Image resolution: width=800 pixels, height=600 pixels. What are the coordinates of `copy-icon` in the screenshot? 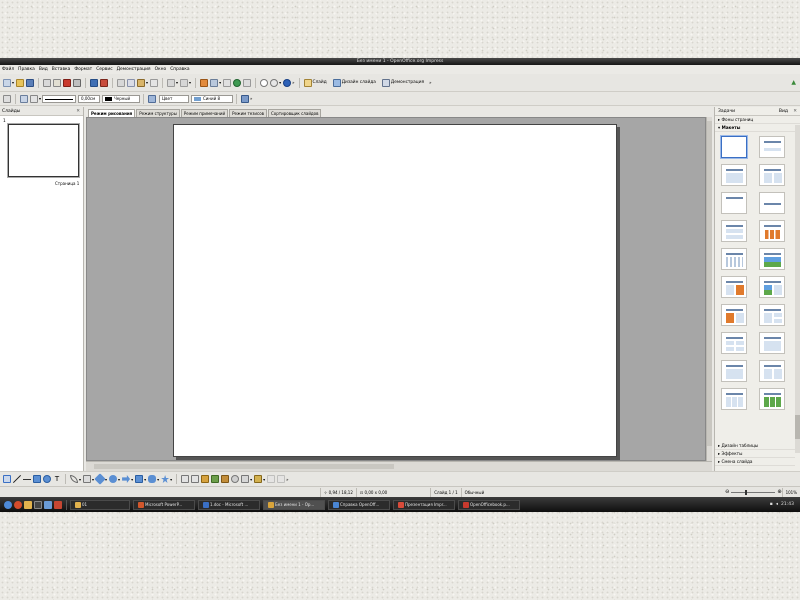 It's located at (131, 82).